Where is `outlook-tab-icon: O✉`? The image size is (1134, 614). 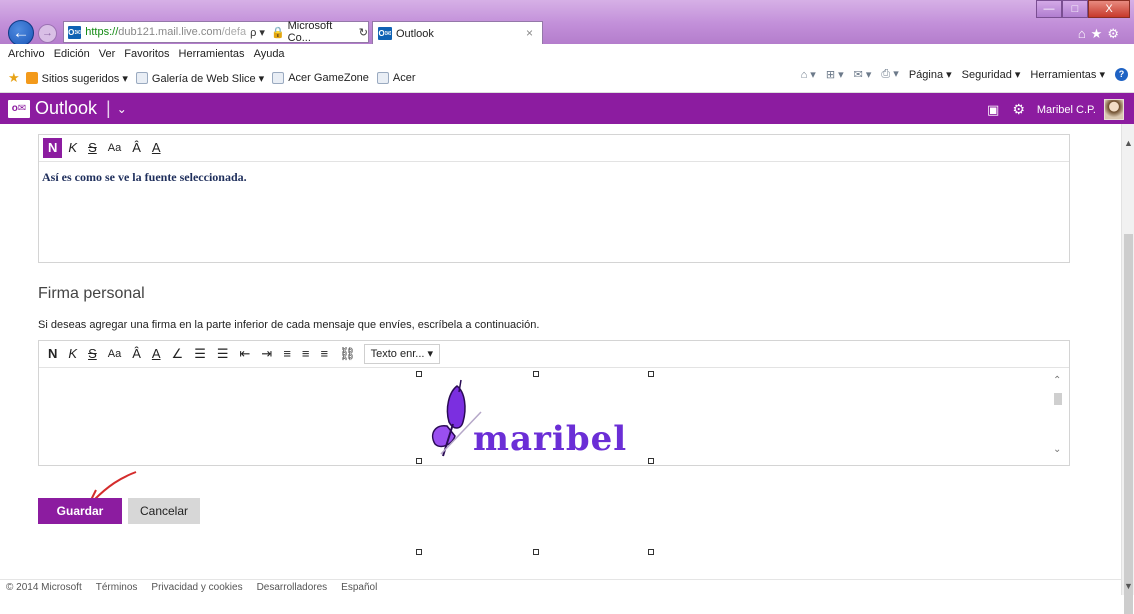
outlook-tab-icon: O✉ is located at coordinates (385, 33).